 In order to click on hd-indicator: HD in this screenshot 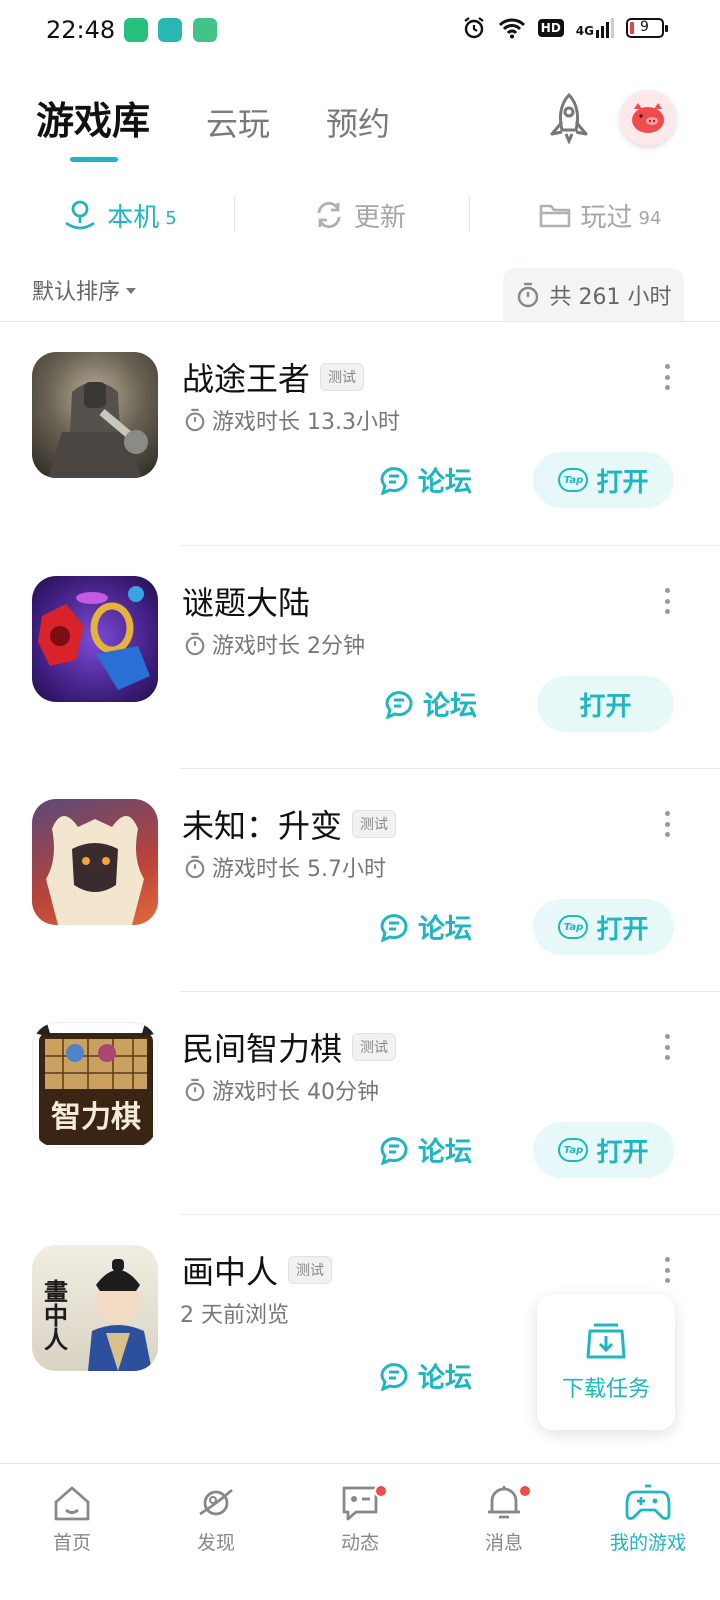, I will do `click(550, 28)`.